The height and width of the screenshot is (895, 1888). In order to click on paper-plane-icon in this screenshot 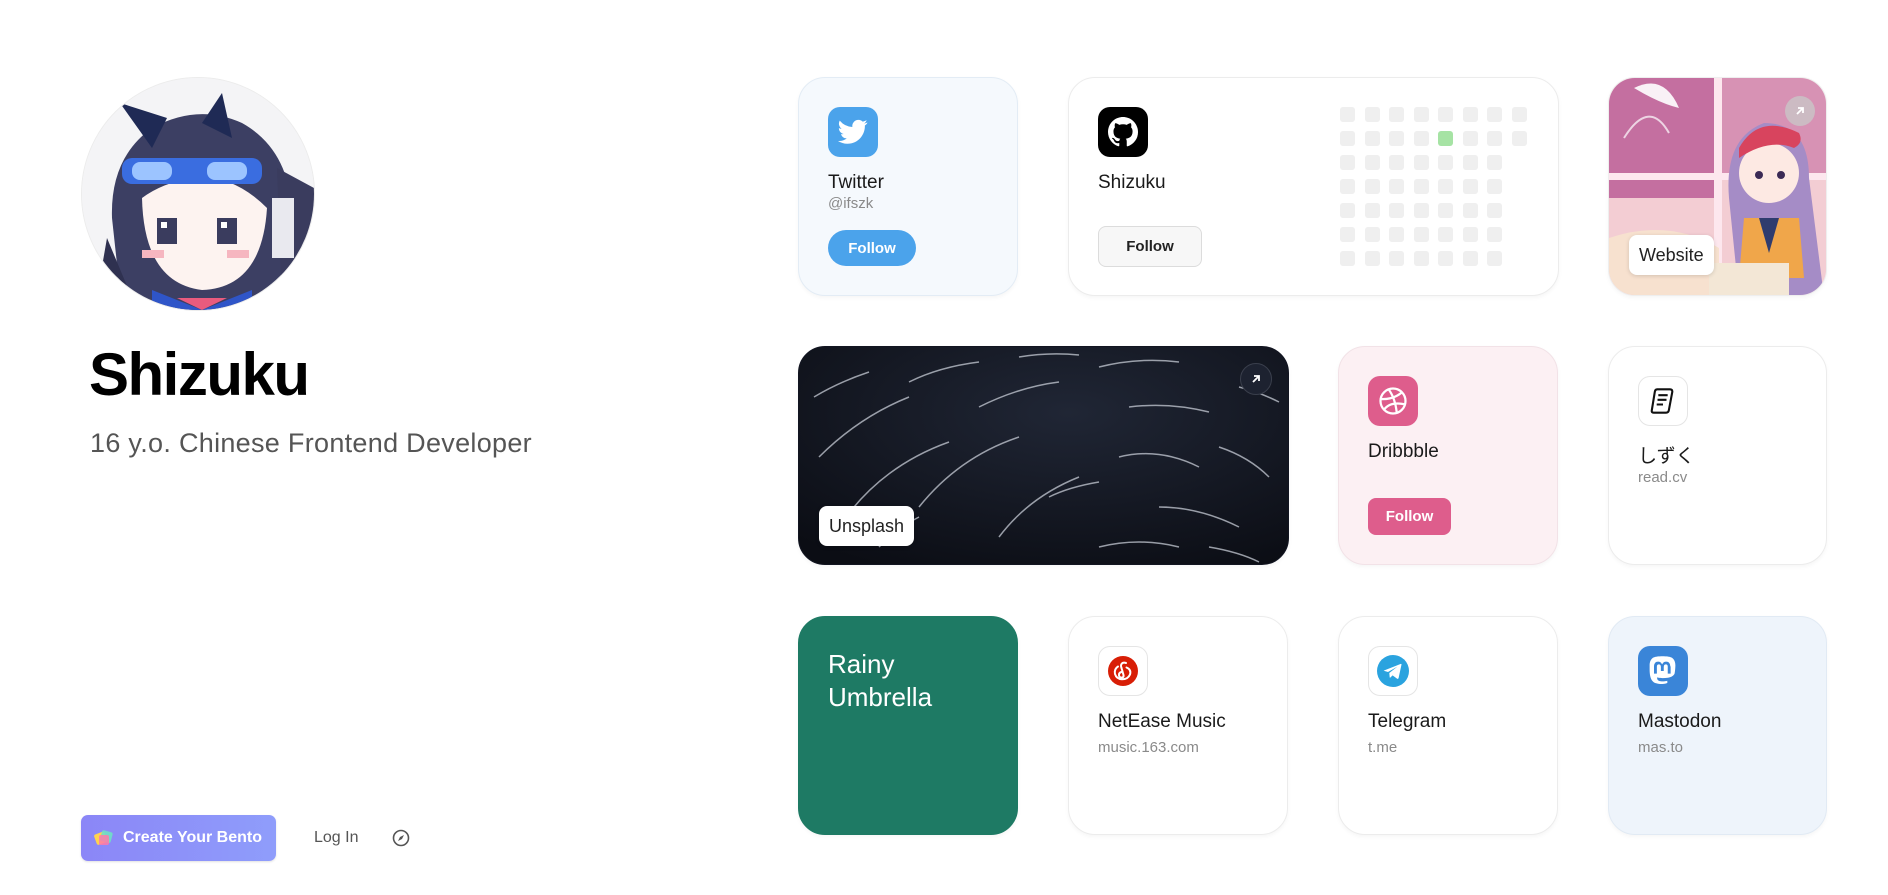, I will do `click(1393, 671)`.